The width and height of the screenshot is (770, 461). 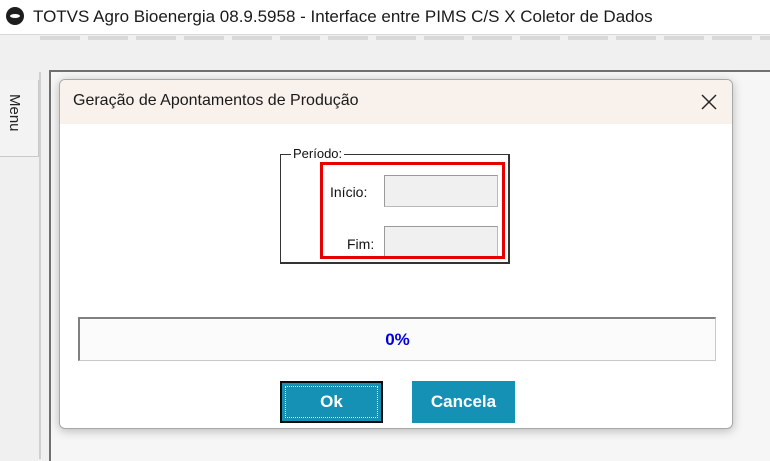 I want to click on close-button, so click(x=709, y=102).